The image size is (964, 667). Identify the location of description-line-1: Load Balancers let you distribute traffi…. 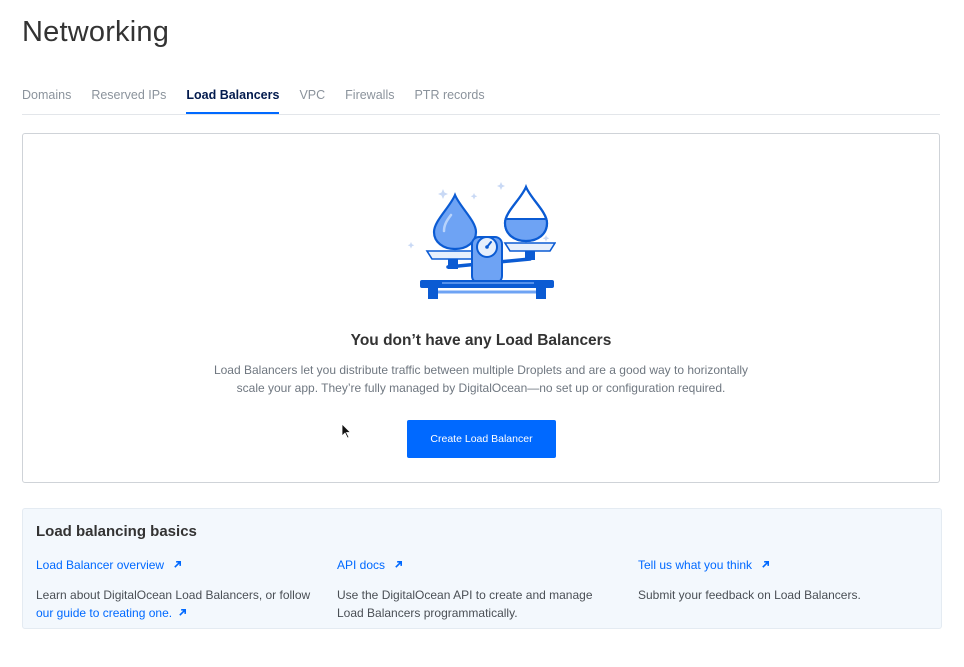
(481, 370).